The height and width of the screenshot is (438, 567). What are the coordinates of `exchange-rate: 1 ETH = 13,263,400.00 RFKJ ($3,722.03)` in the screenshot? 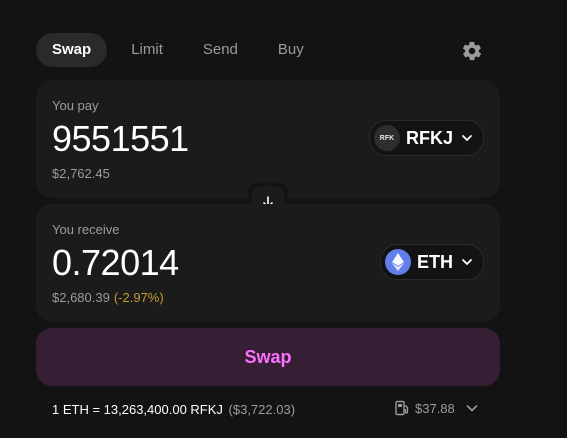 It's located at (173, 409).